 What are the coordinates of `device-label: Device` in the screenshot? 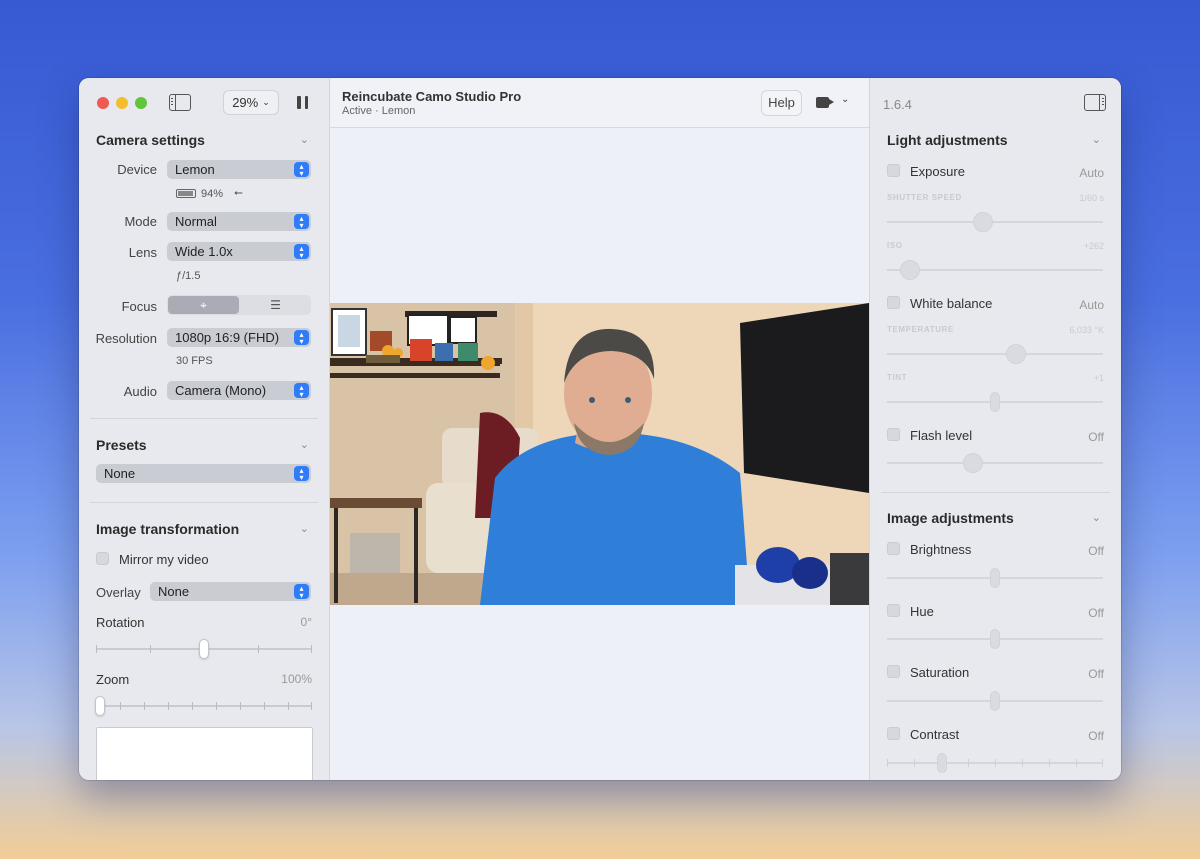 It's located at (137, 169).